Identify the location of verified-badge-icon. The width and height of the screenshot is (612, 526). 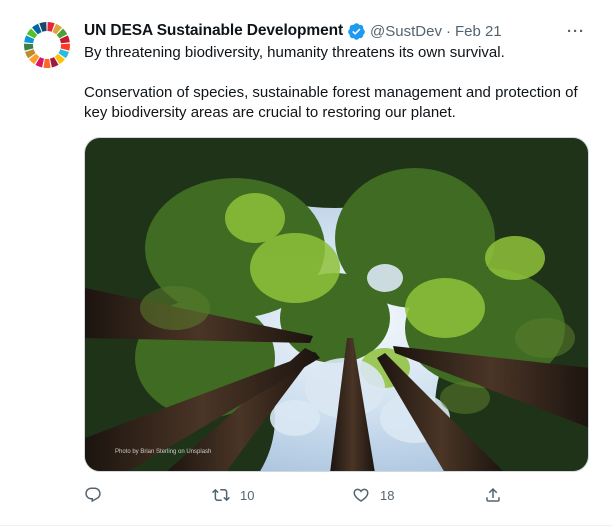
(356, 31).